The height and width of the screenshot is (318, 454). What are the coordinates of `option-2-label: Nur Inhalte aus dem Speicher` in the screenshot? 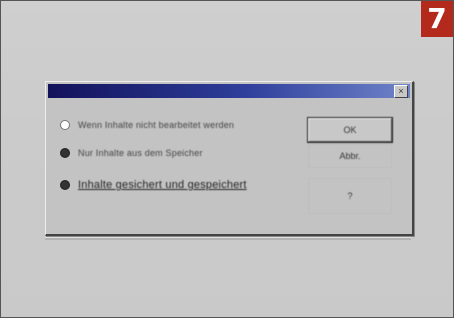 It's located at (140, 153).